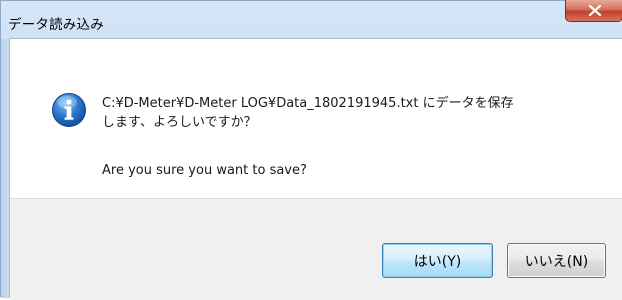 The height and width of the screenshot is (300, 622). Describe the element at coordinates (179, 122) in the screenshot. I see `message-line-2: します、よろしいですか？` at that location.